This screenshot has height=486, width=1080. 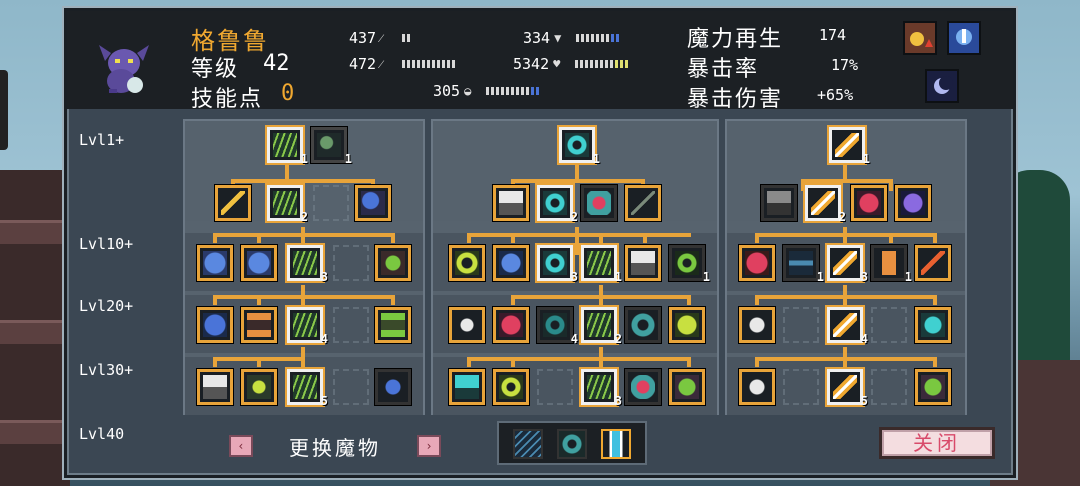 I want to click on skill-node-green-gear, so click(x=511, y=387).